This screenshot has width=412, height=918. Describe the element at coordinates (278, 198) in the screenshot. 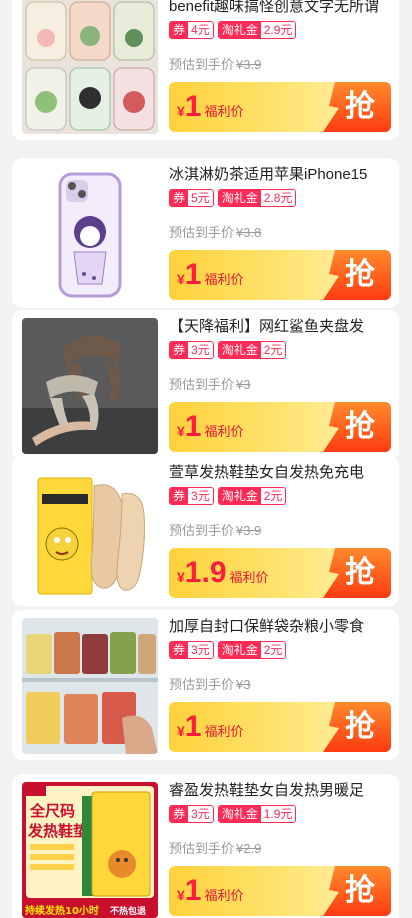

I see `gift-value: 2.8元` at that location.